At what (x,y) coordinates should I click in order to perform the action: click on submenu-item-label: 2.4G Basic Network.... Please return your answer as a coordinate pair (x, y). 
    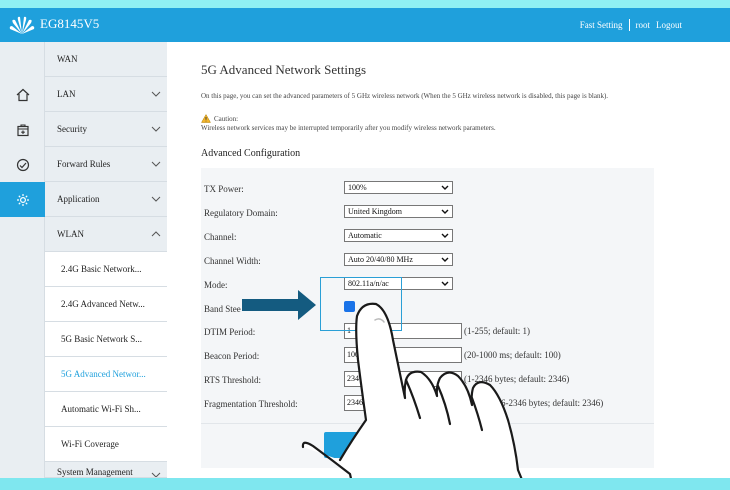
    Looking at the image, I should click on (101, 269).